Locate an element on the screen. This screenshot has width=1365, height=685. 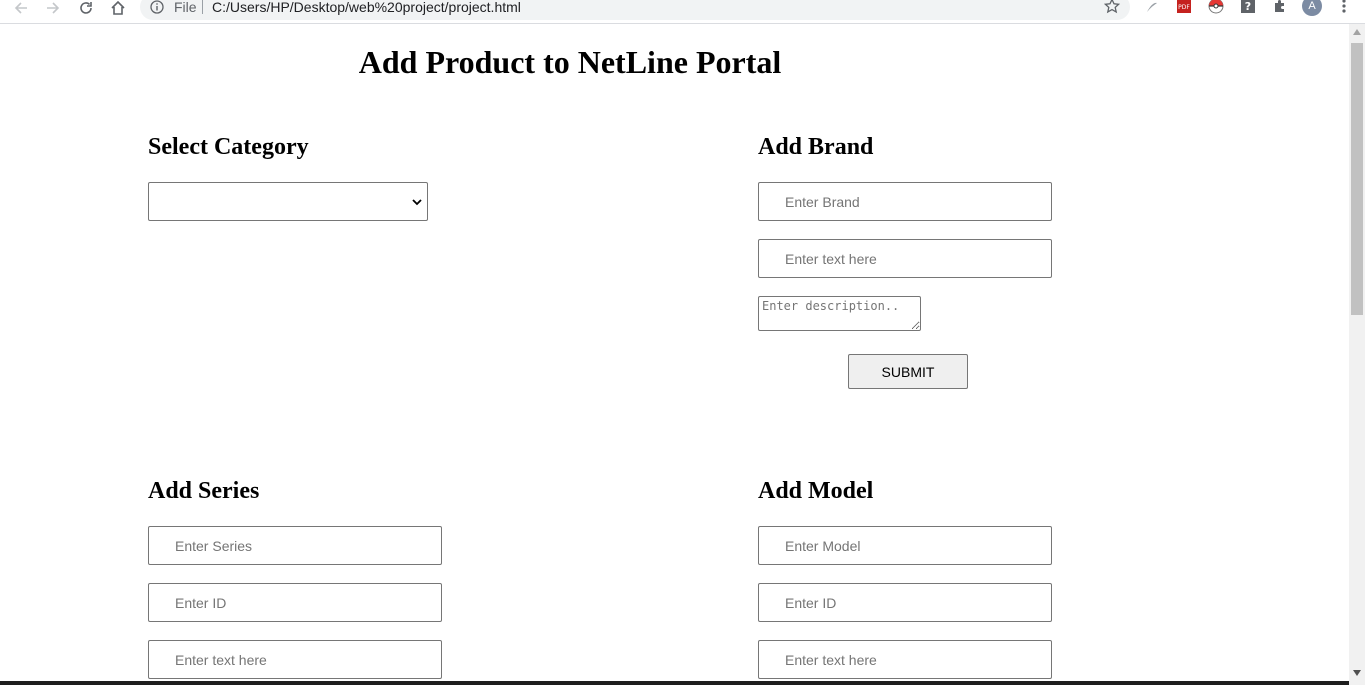
scroll-up-arrow-icon is located at coordinates (1357, 32).